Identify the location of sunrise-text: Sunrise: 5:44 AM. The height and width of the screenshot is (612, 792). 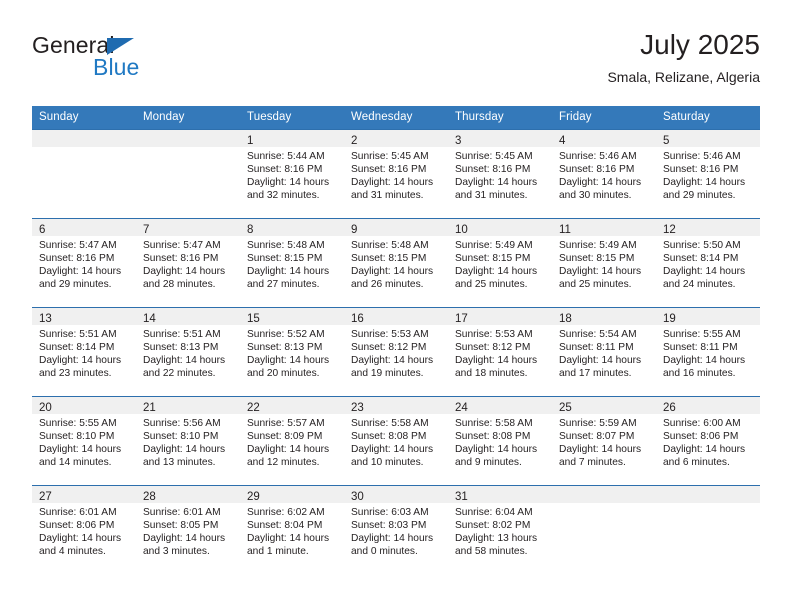
(286, 156).